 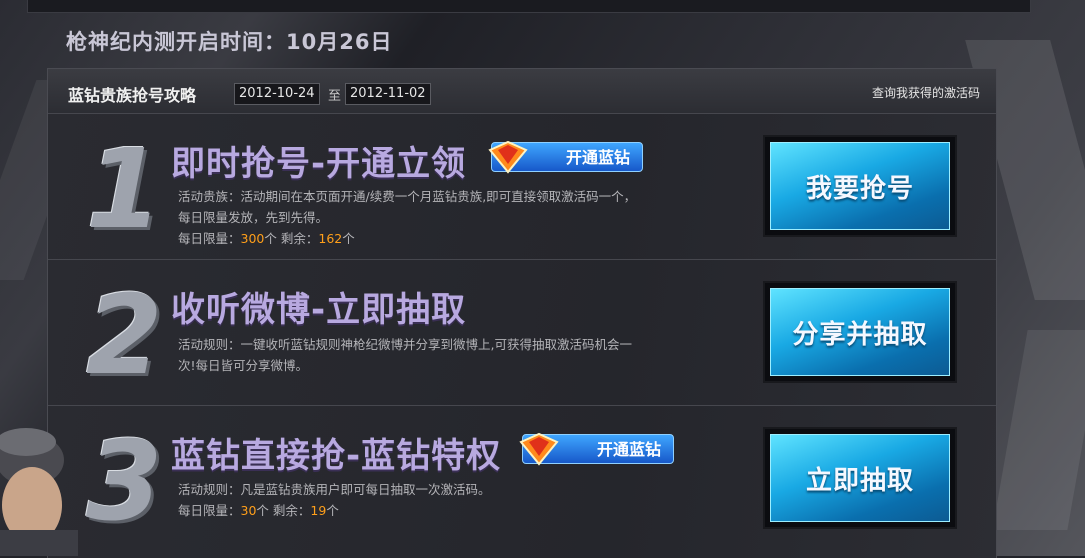 What do you see at coordinates (124, 189) in the screenshot?
I see `step-number: 1` at bounding box center [124, 189].